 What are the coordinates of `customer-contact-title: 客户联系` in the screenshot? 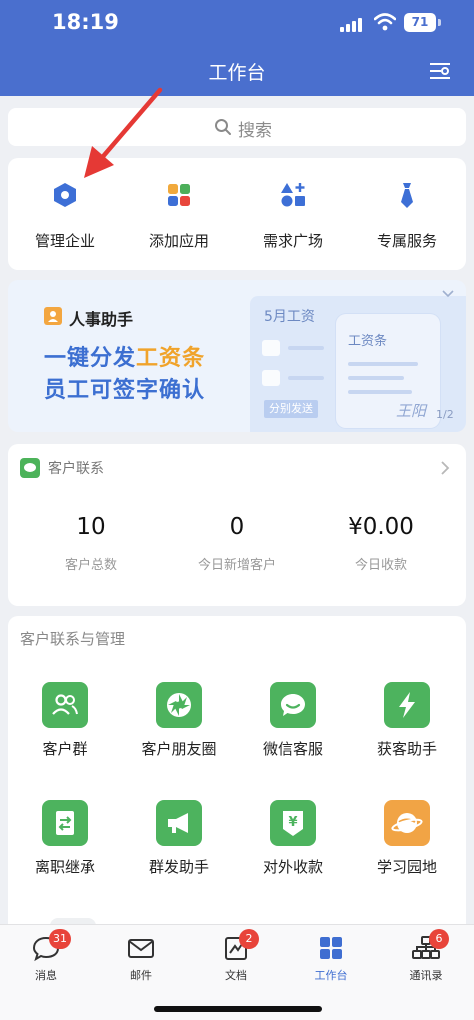 It's located at (76, 469).